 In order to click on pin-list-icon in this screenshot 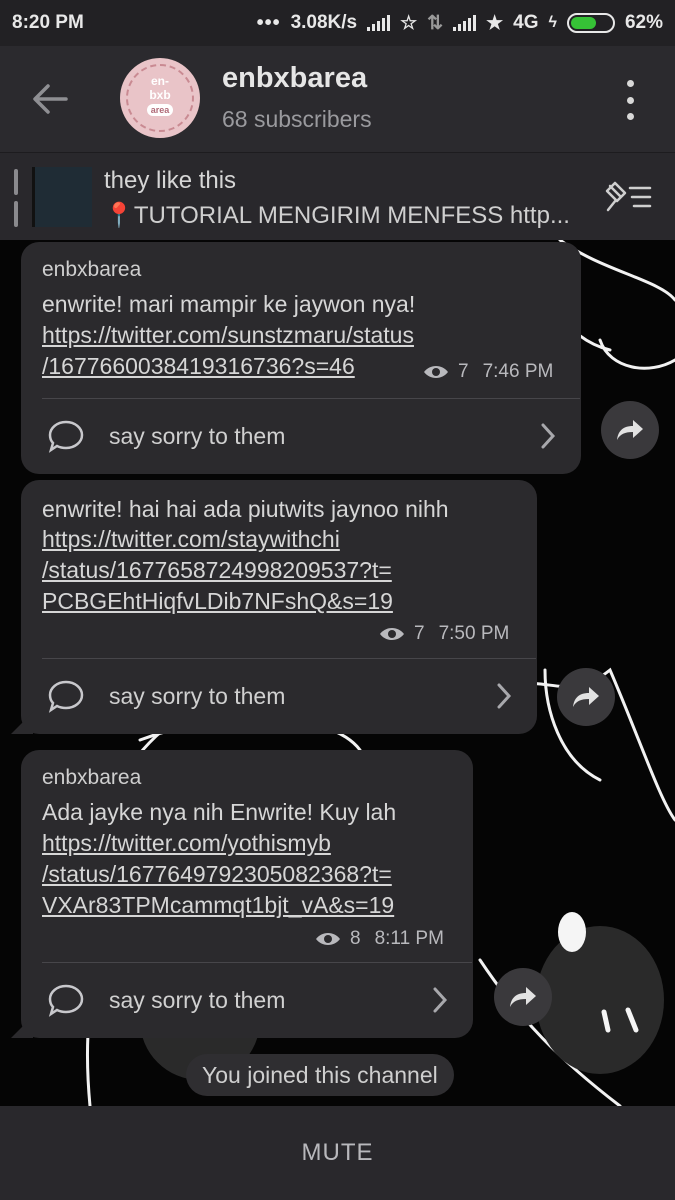, I will do `click(628, 196)`.